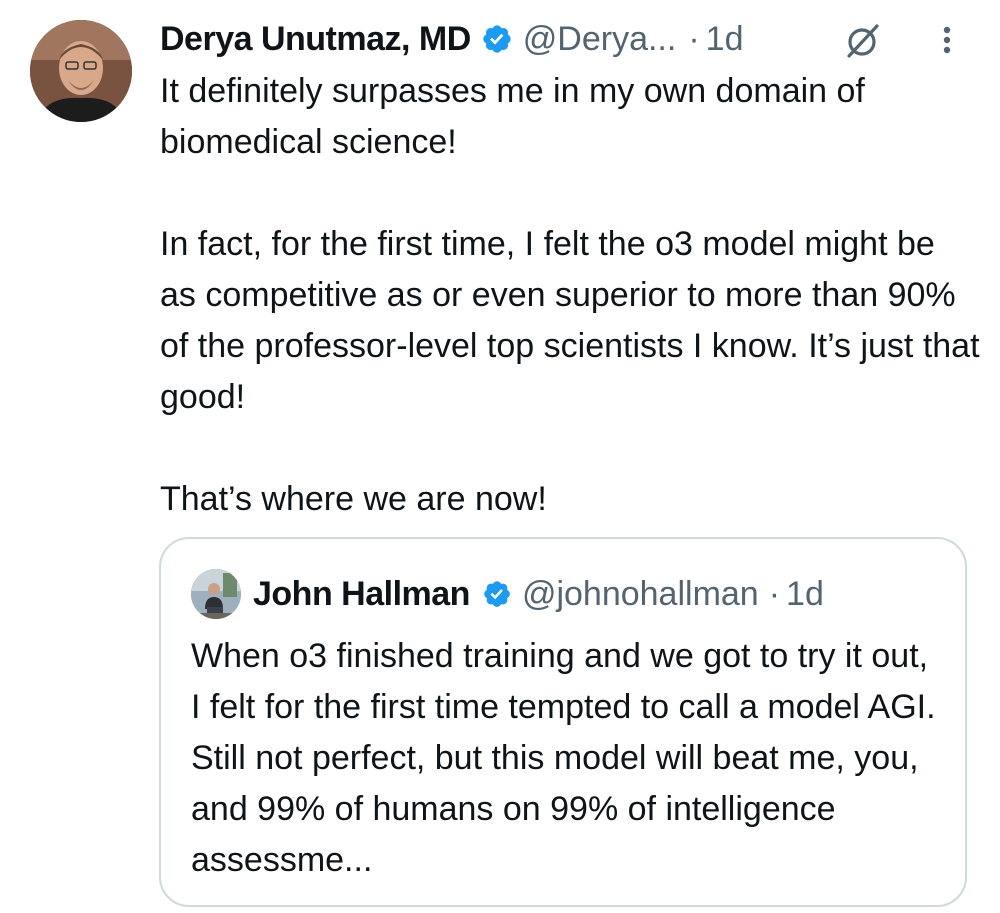  I want to click on tweet-paragraph: That’s where we are now!, so click(353, 499).